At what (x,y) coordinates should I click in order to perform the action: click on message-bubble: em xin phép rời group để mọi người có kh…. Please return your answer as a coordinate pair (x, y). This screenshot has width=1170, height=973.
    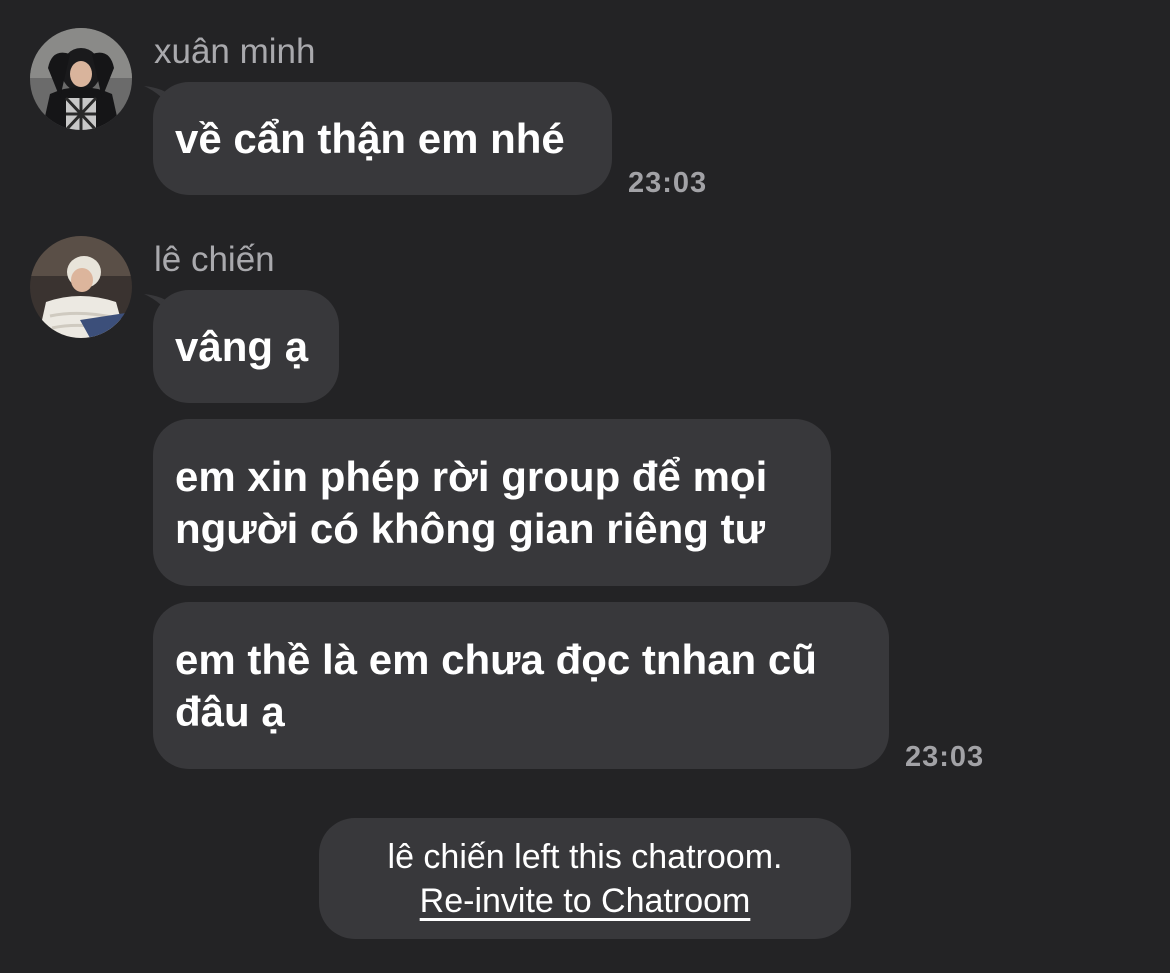
    Looking at the image, I should click on (492, 502).